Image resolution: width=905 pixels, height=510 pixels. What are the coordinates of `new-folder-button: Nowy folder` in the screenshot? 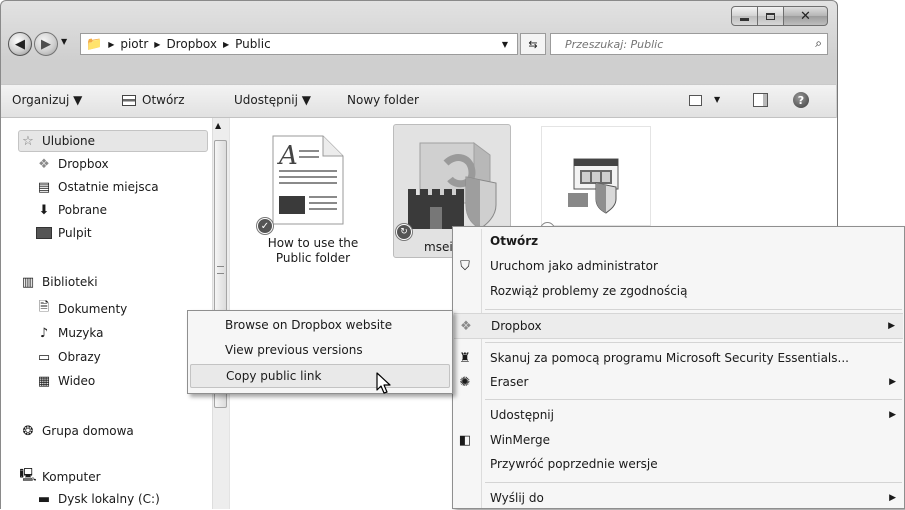 It's located at (383, 100).